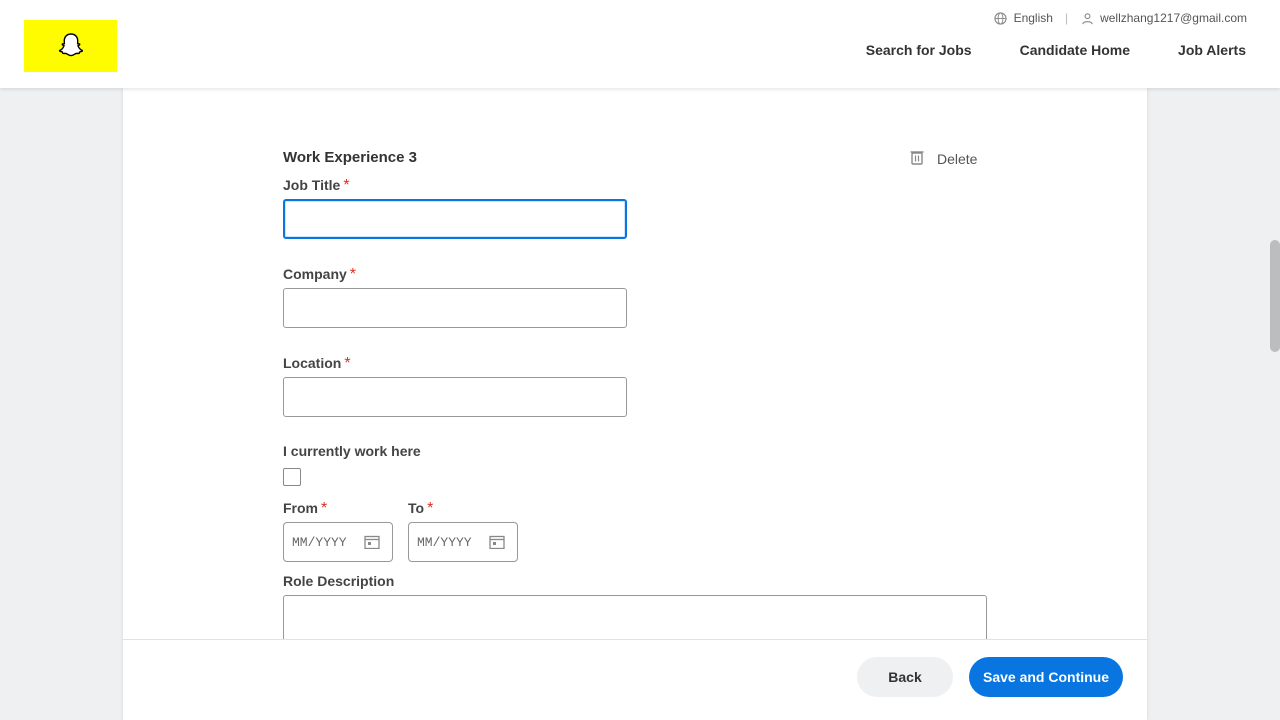 The image size is (1280, 720). What do you see at coordinates (1075, 50) in the screenshot?
I see `nav-candidate-home: Candidate Home` at bounding box center [1075, 50].